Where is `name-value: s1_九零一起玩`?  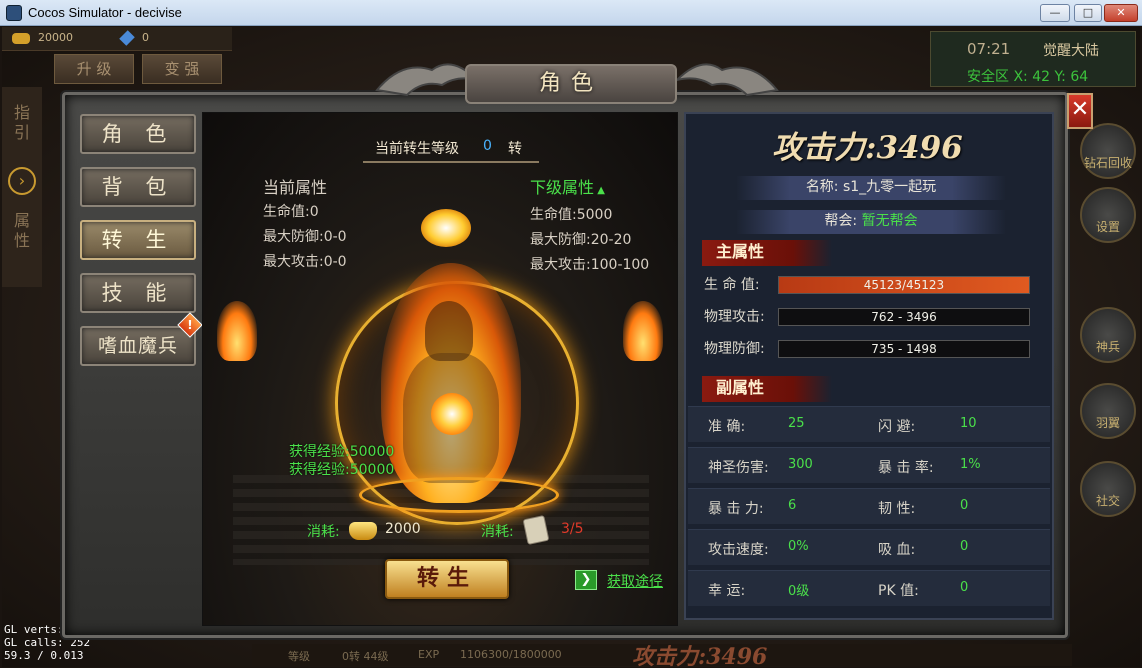
name-value: s1_九零一起玩 is located at coordinates (889, 187).